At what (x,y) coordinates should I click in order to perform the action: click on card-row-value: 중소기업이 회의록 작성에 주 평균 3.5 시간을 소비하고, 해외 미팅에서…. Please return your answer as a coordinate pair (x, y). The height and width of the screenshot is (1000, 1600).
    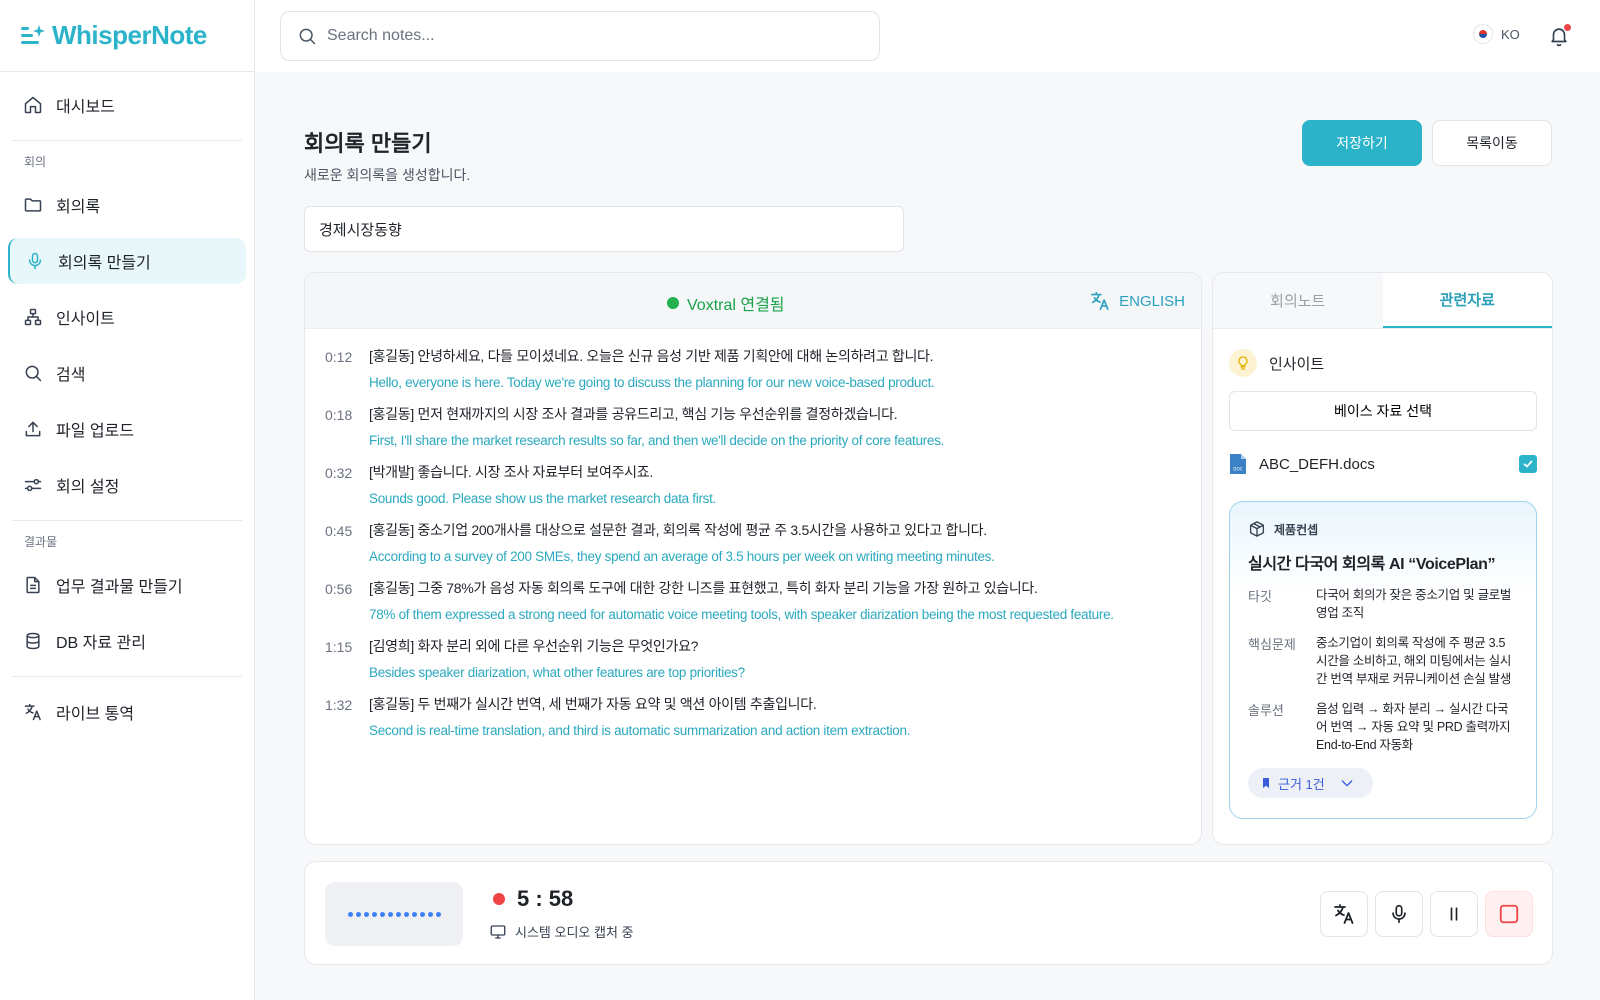
    Looking at the image, I should click on (1414, 661).